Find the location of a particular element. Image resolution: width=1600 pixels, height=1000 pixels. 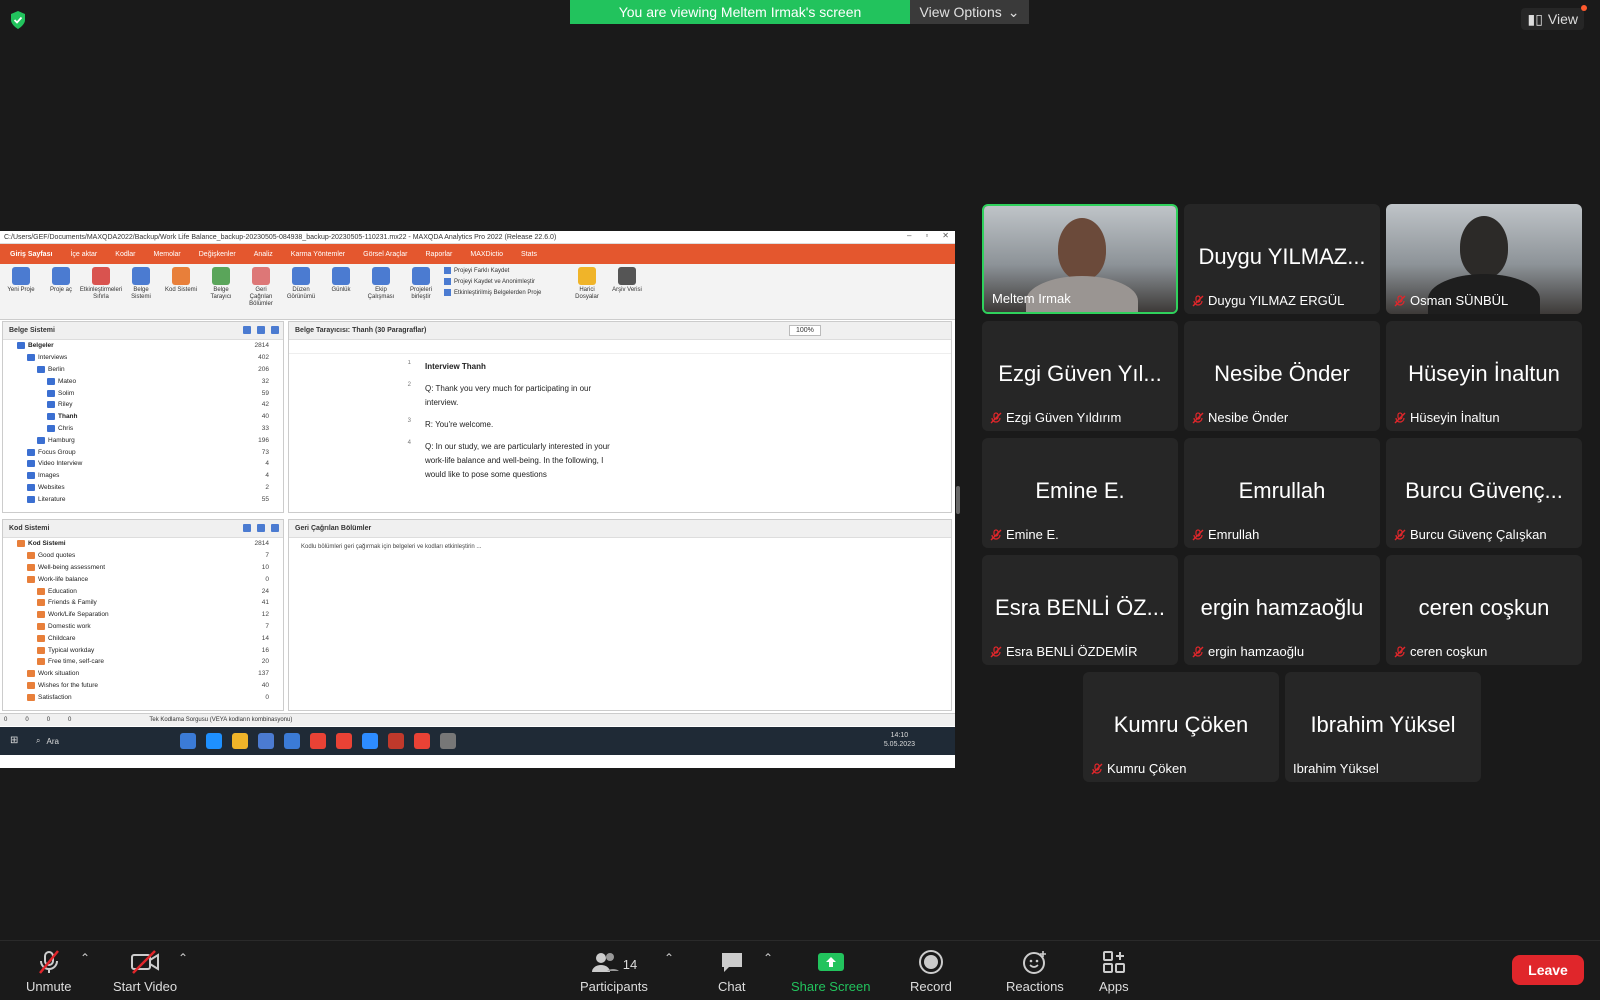

tree-row: Websites 2 is located at coordinates (143, 488).